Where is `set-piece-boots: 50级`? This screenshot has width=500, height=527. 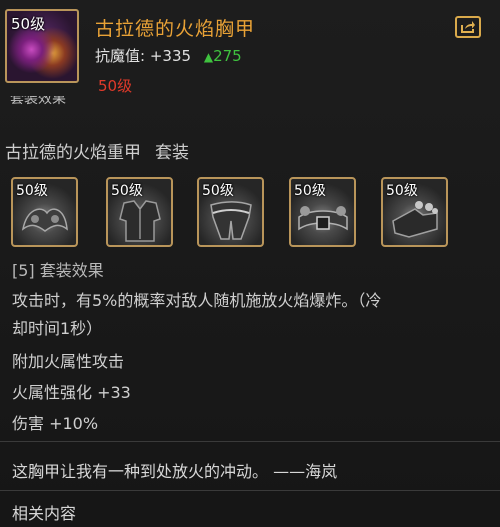
set-piece-boots: 50级 is located at coordinates (414, 212).